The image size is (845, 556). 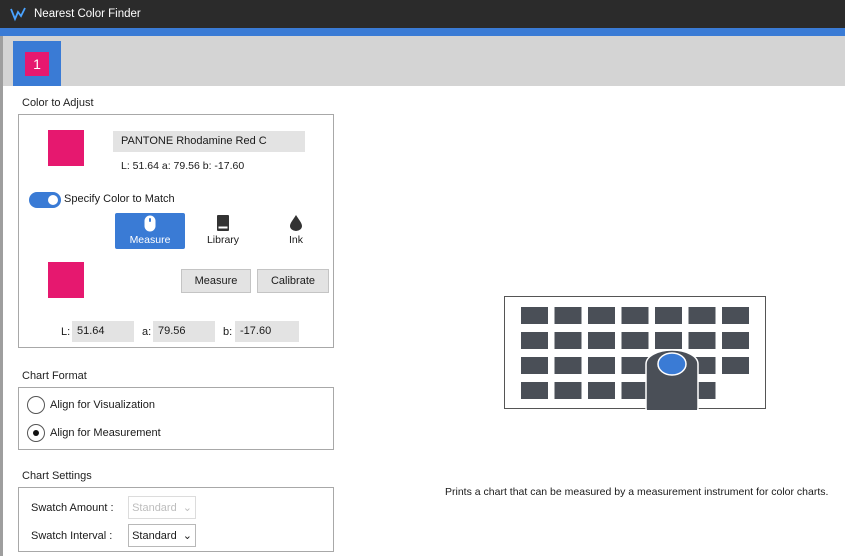 What do you see at coordinates (72, 536) in the screenshot?
I see `swatch-interval-label: Swatch Interval :` at bounding box center [72, 536].